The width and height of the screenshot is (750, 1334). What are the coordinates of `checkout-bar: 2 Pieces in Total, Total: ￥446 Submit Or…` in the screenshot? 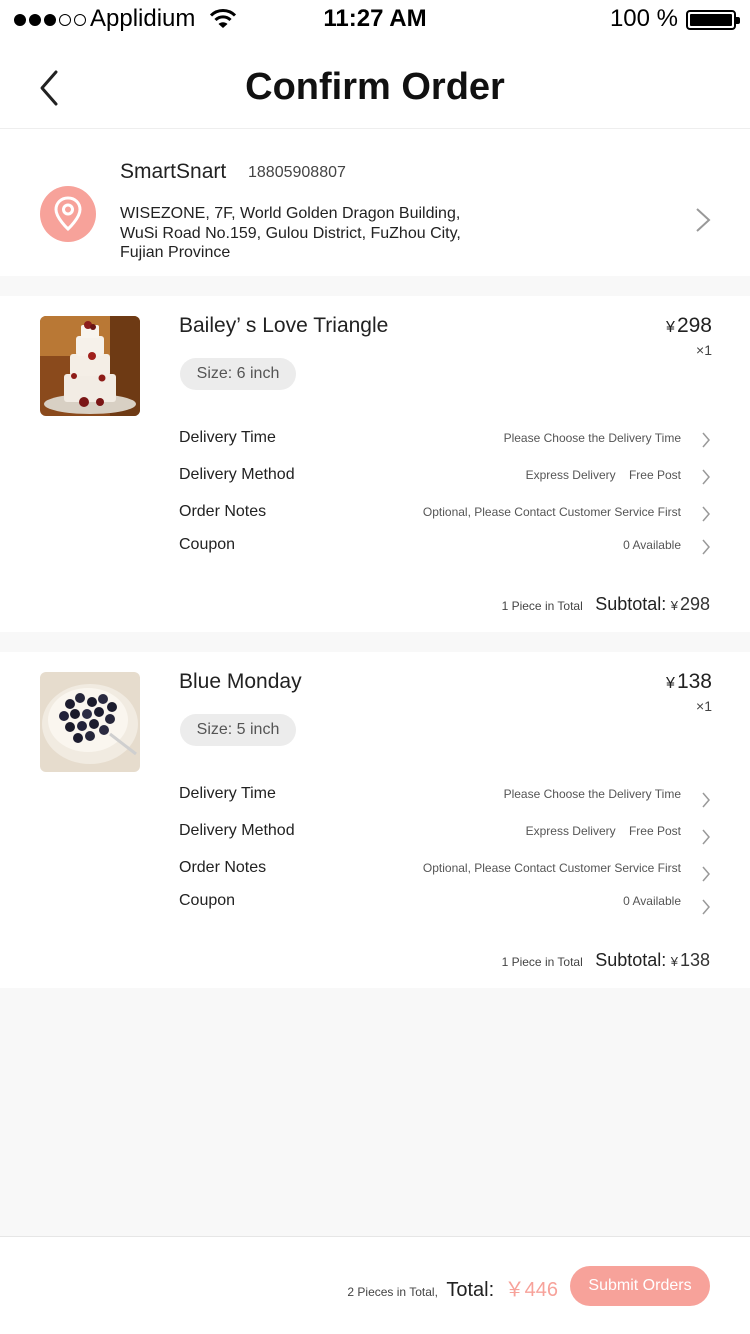 It's located at (375, 1285).